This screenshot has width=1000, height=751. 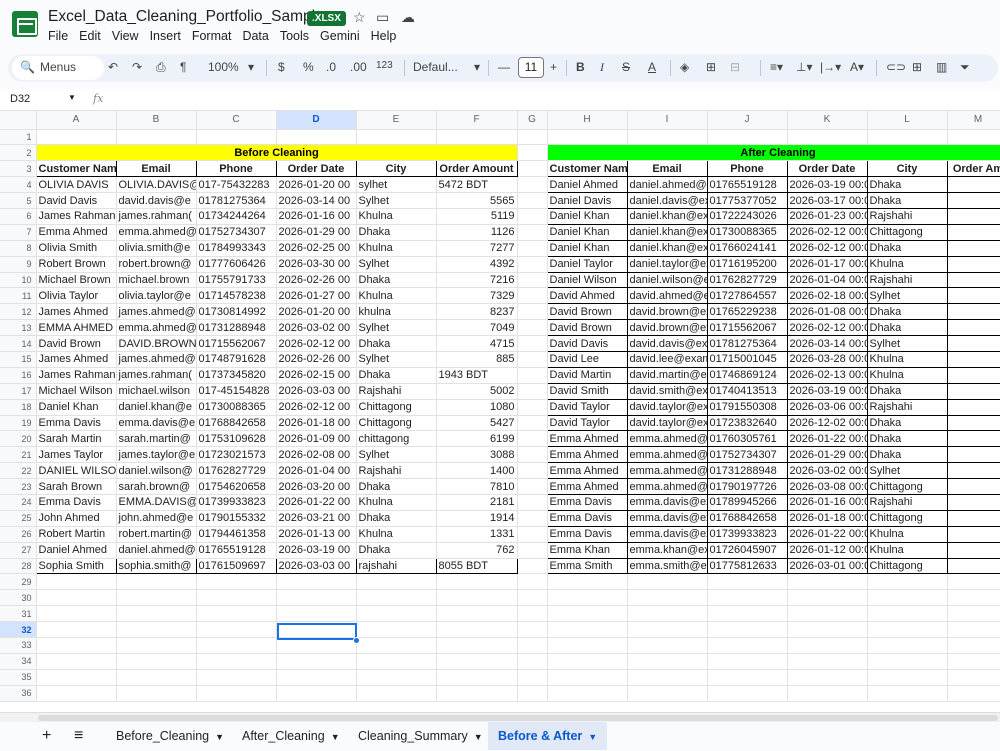 What do you see at coordinates (18, 486) in the screenshot?
I see `row-header: 23` at bounding box center [18, 486].